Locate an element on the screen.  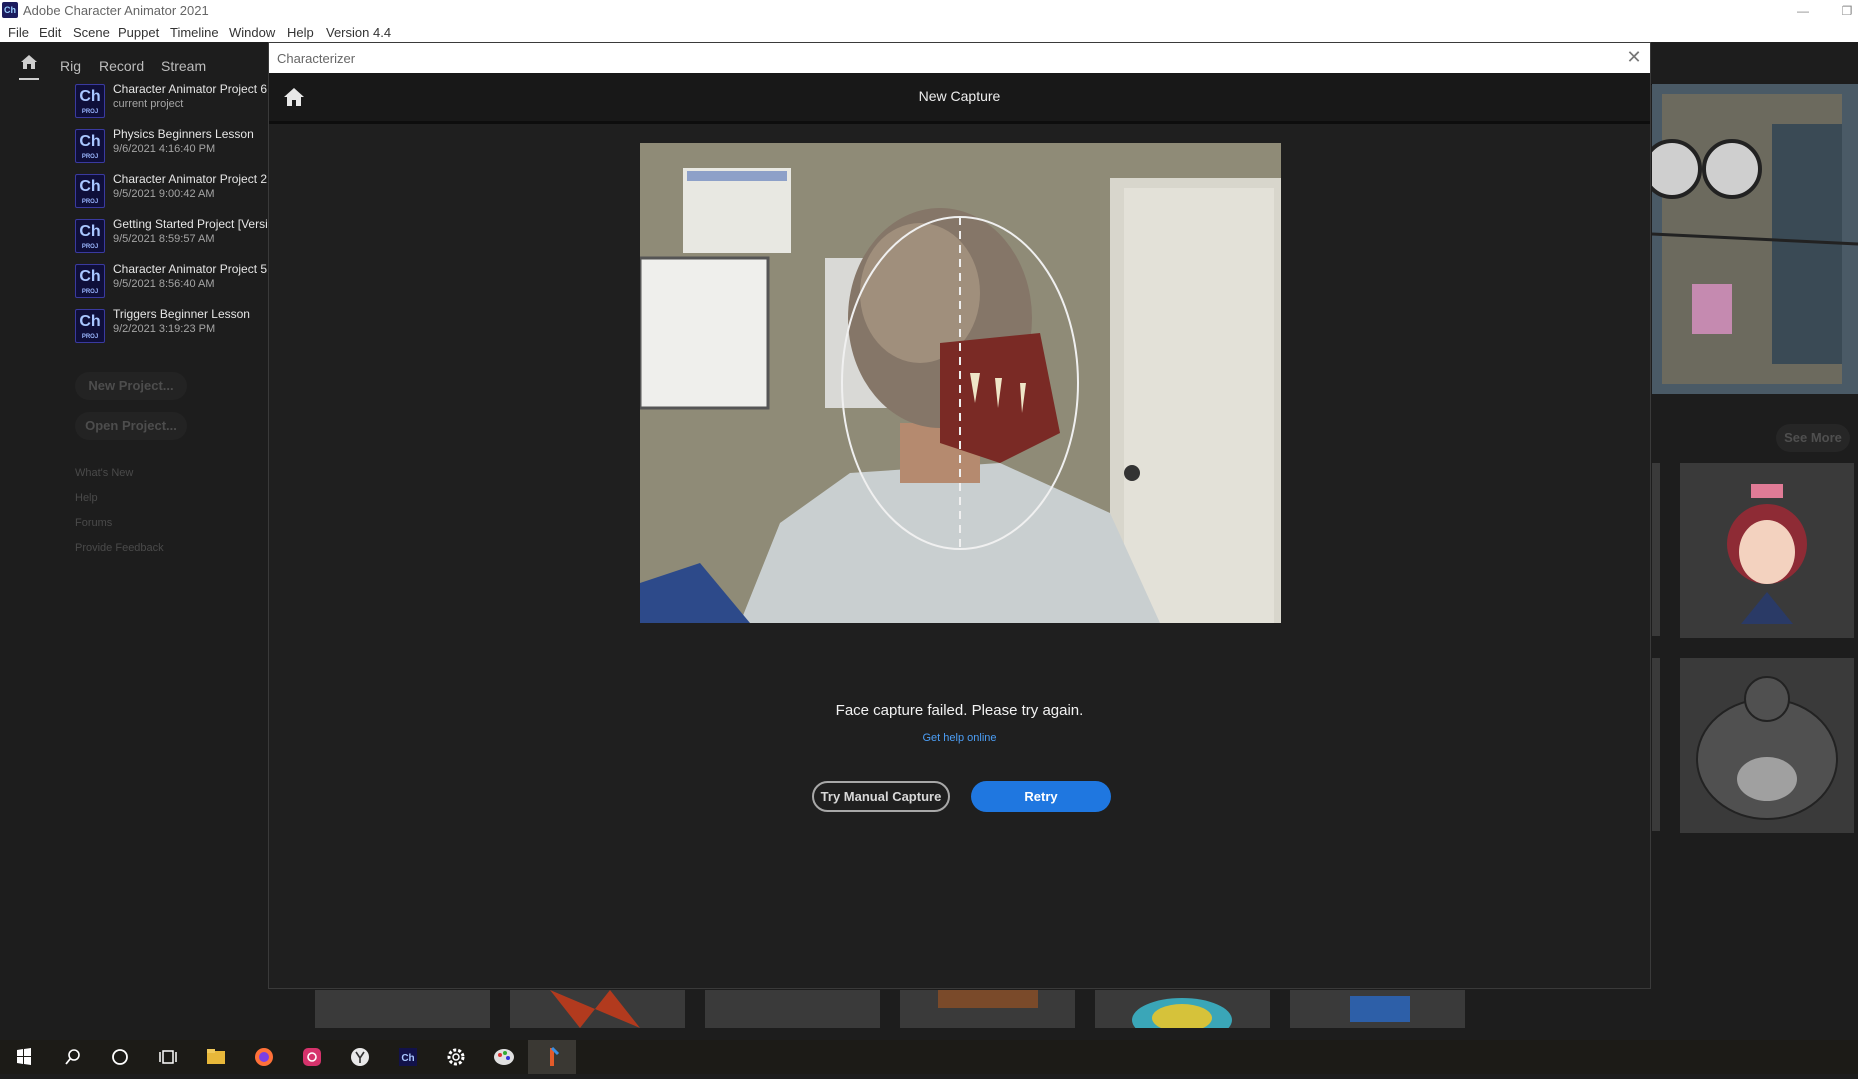
try-manual-capture-button: Try Manual Capture is located at coordinates (881, 796).